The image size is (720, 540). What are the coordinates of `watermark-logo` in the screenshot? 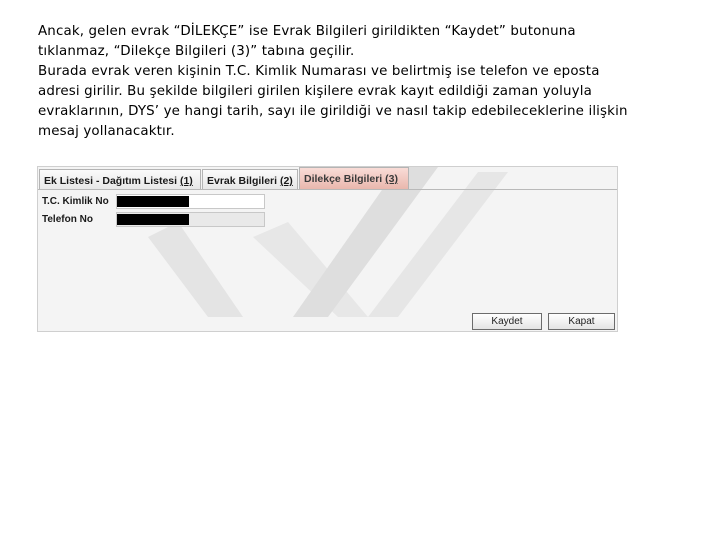 It's located at (328, 242).